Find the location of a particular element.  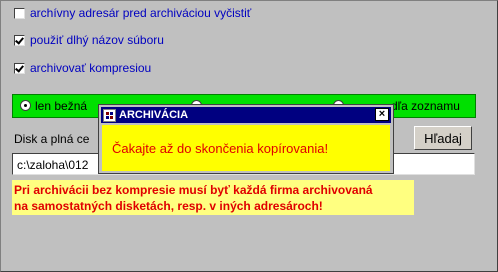

option-label: archivovať kompresiou is located at coordinates (91, 68).